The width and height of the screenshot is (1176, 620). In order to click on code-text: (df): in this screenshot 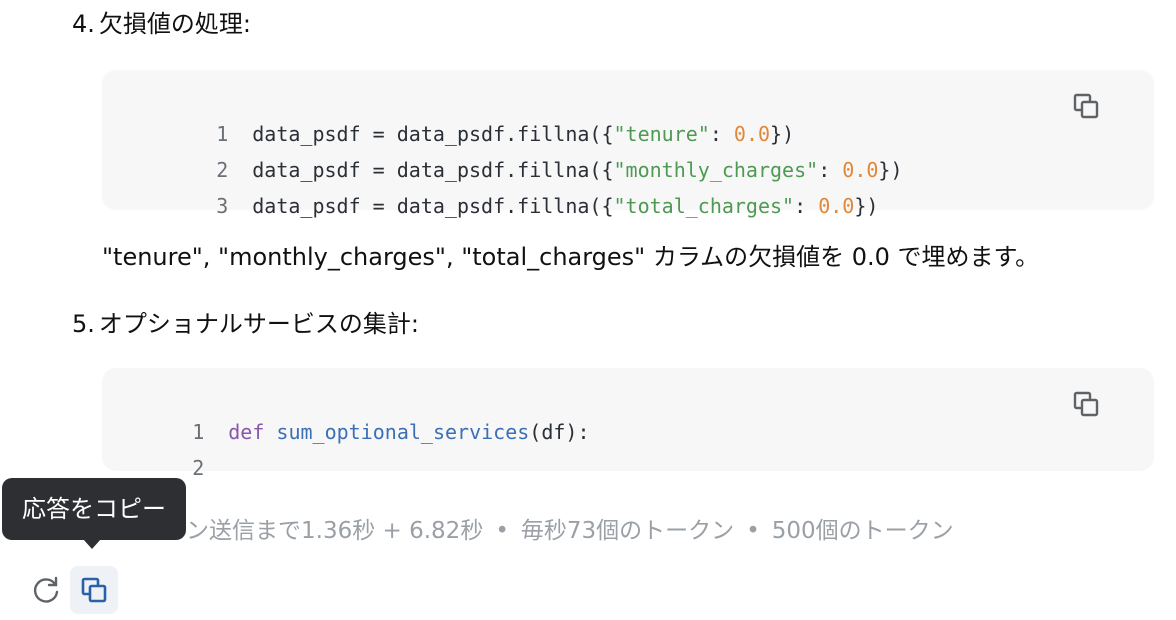, I will do `click(559, 432)`.